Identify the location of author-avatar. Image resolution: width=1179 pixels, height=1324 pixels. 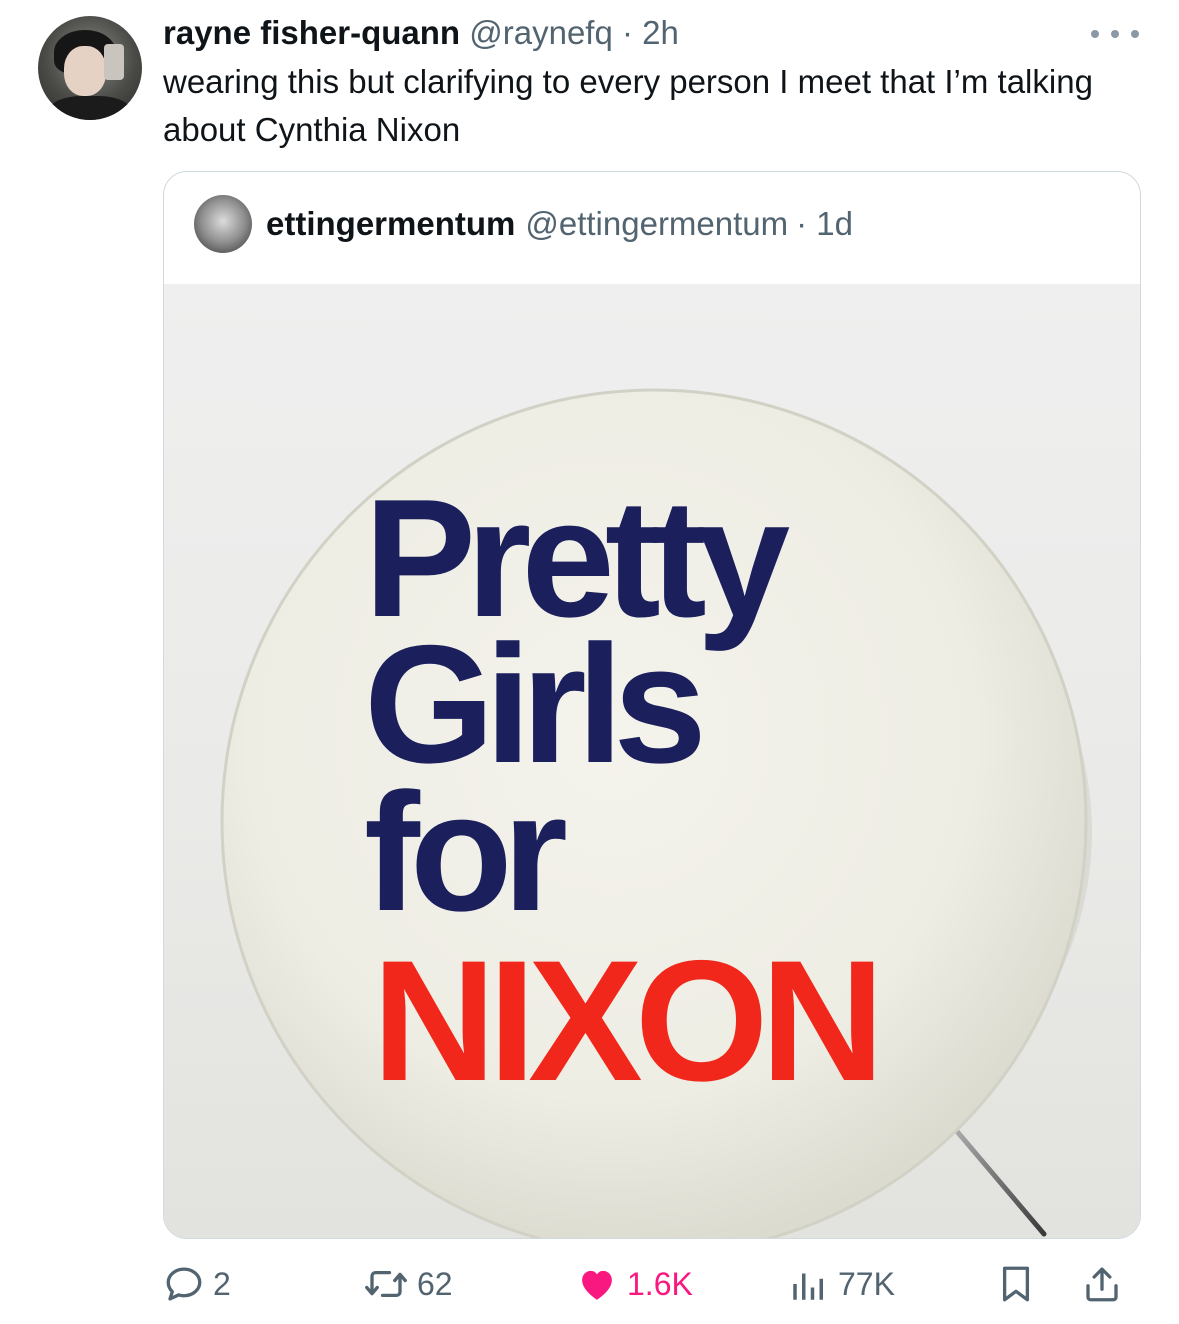
(90, 68).